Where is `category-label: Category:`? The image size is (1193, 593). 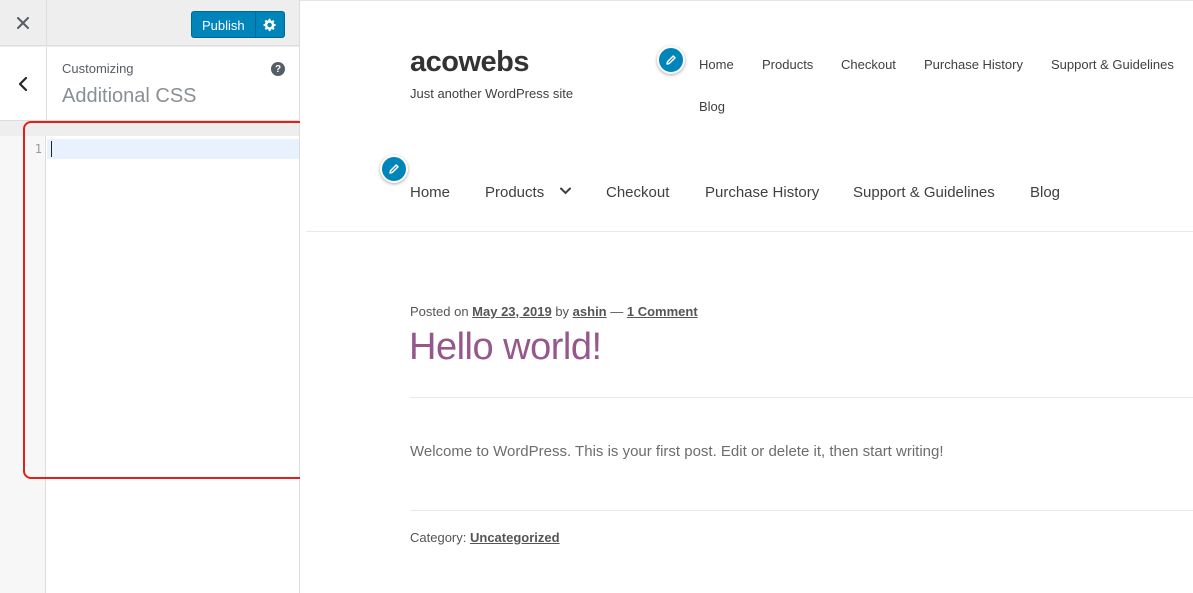 category-label: Category: is located at coordinates (438, 537).